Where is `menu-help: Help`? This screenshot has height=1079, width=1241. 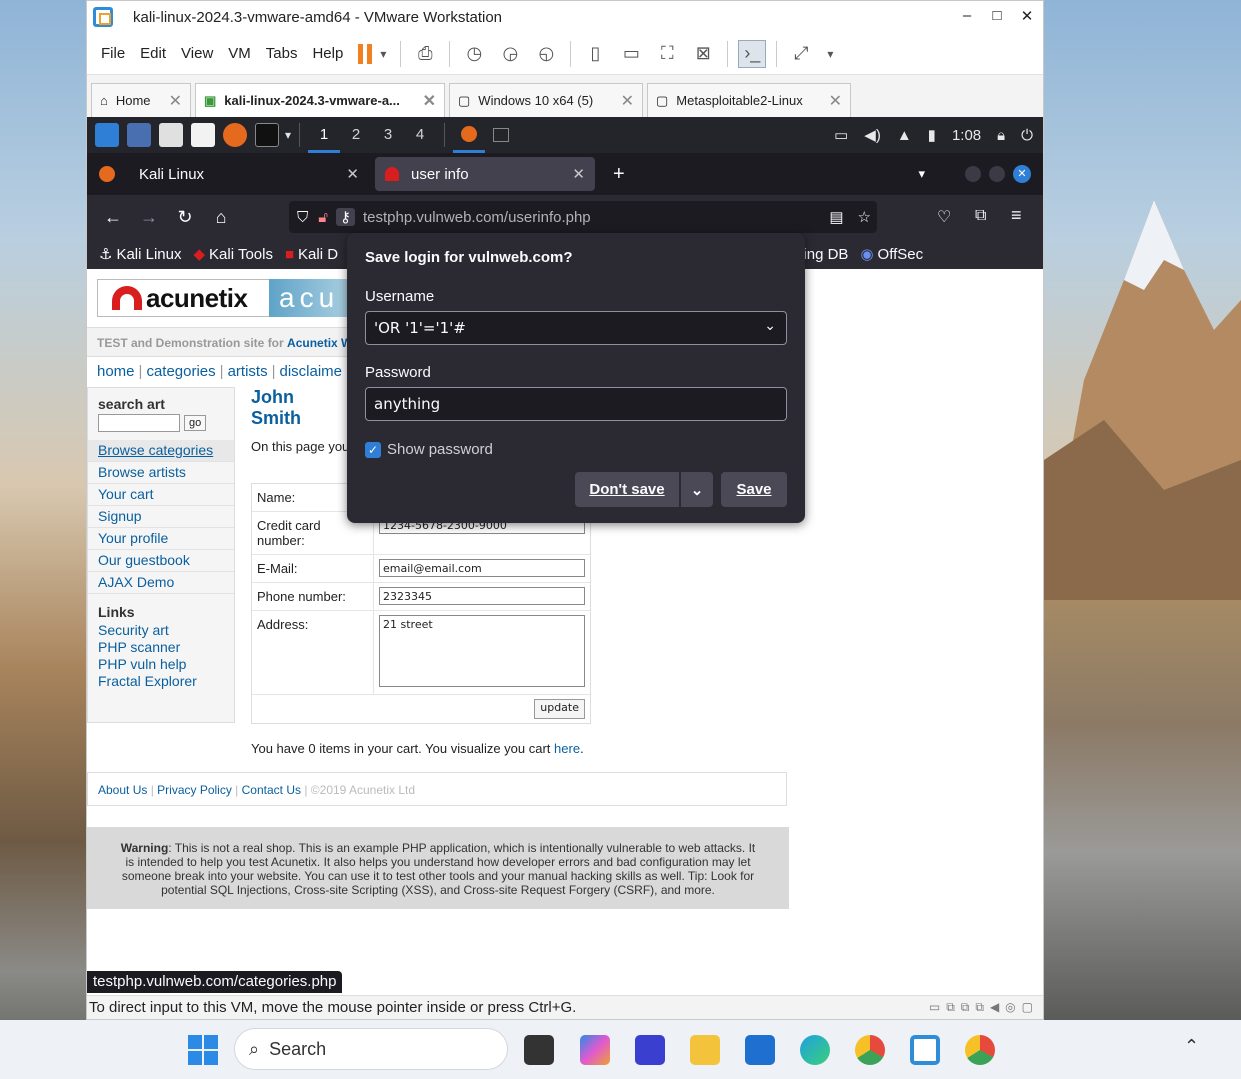 menu-help: Help is located at coordinates (327, 53).